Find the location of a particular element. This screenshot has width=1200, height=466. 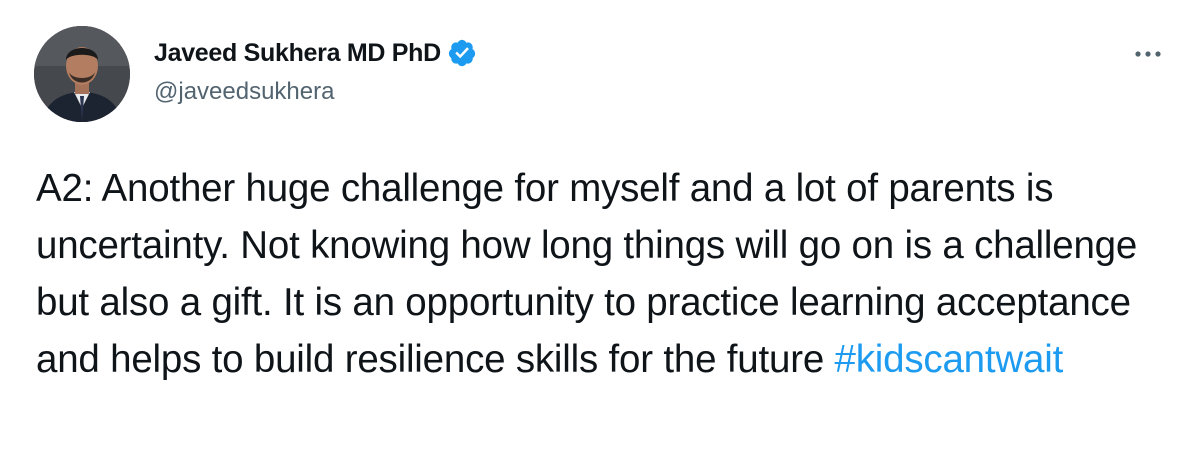

author-name-row: Javeed Sukhera MD PhD is located at coordinates (315, 53).